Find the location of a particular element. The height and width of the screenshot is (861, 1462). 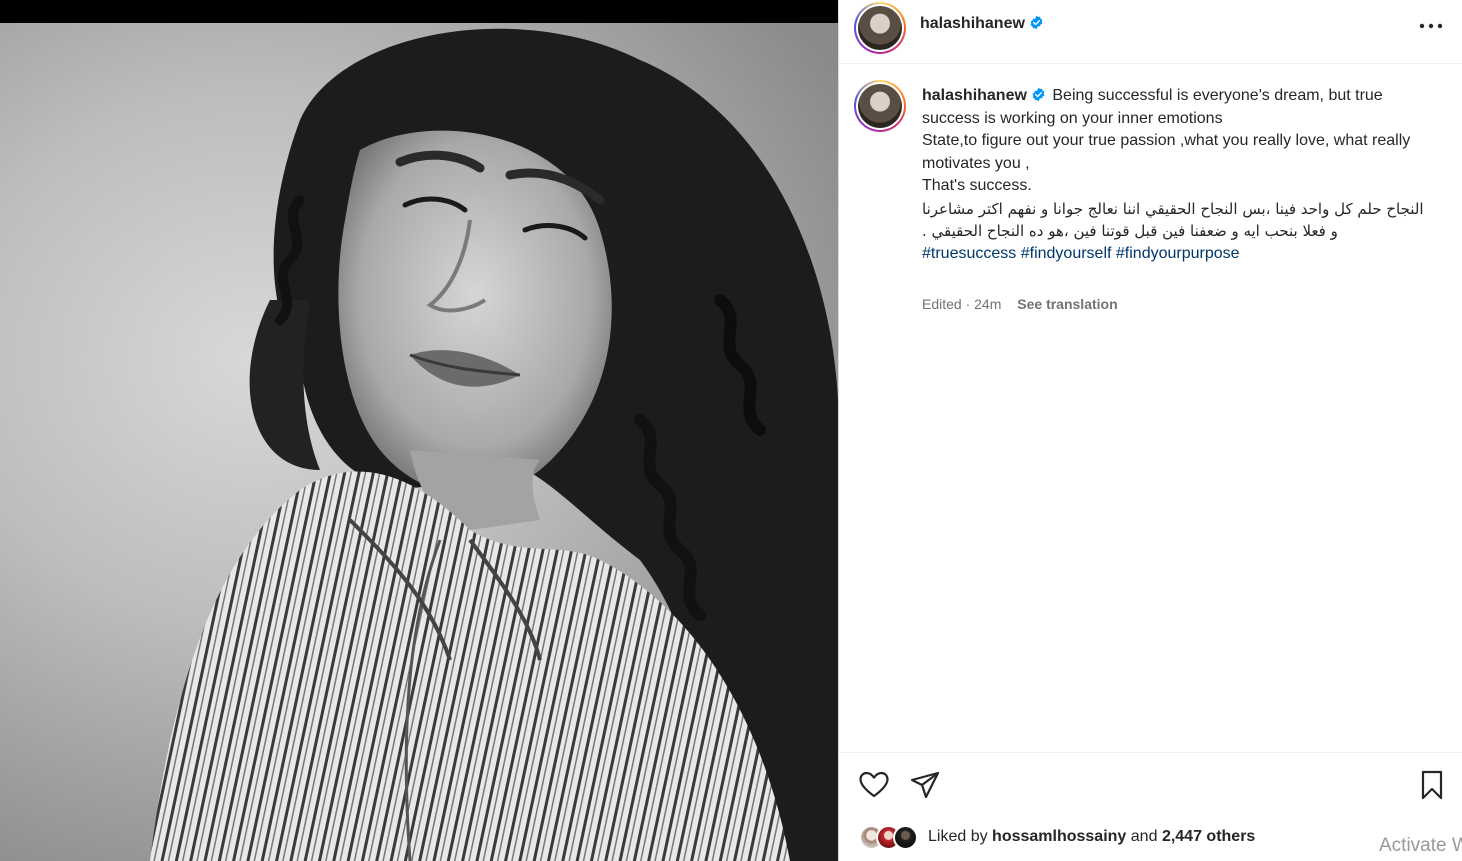

caption-meta: Edited · 24m See translation is located at coordinates (1020, 304).